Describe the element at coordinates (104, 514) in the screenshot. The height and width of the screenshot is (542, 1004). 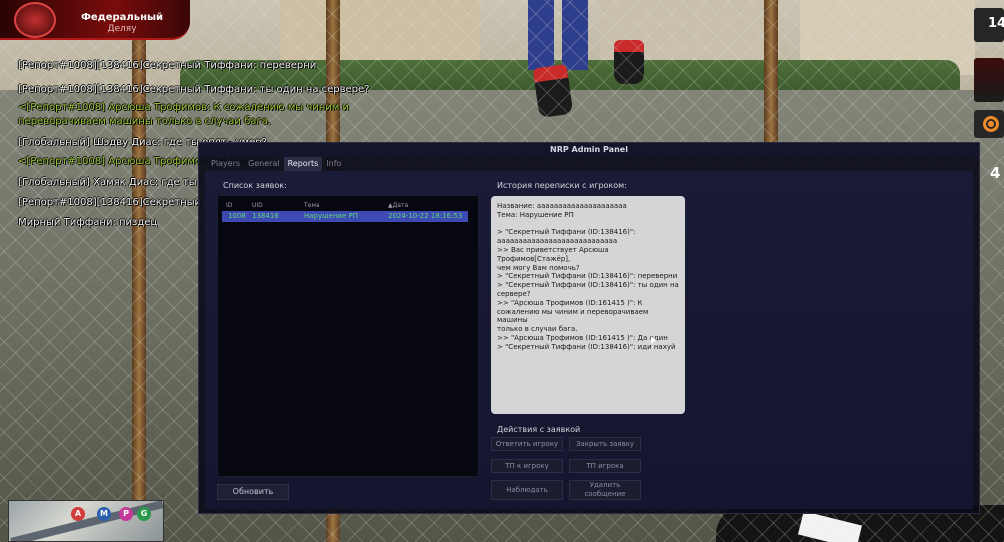
I see `map-marker-icon: M` at that location.